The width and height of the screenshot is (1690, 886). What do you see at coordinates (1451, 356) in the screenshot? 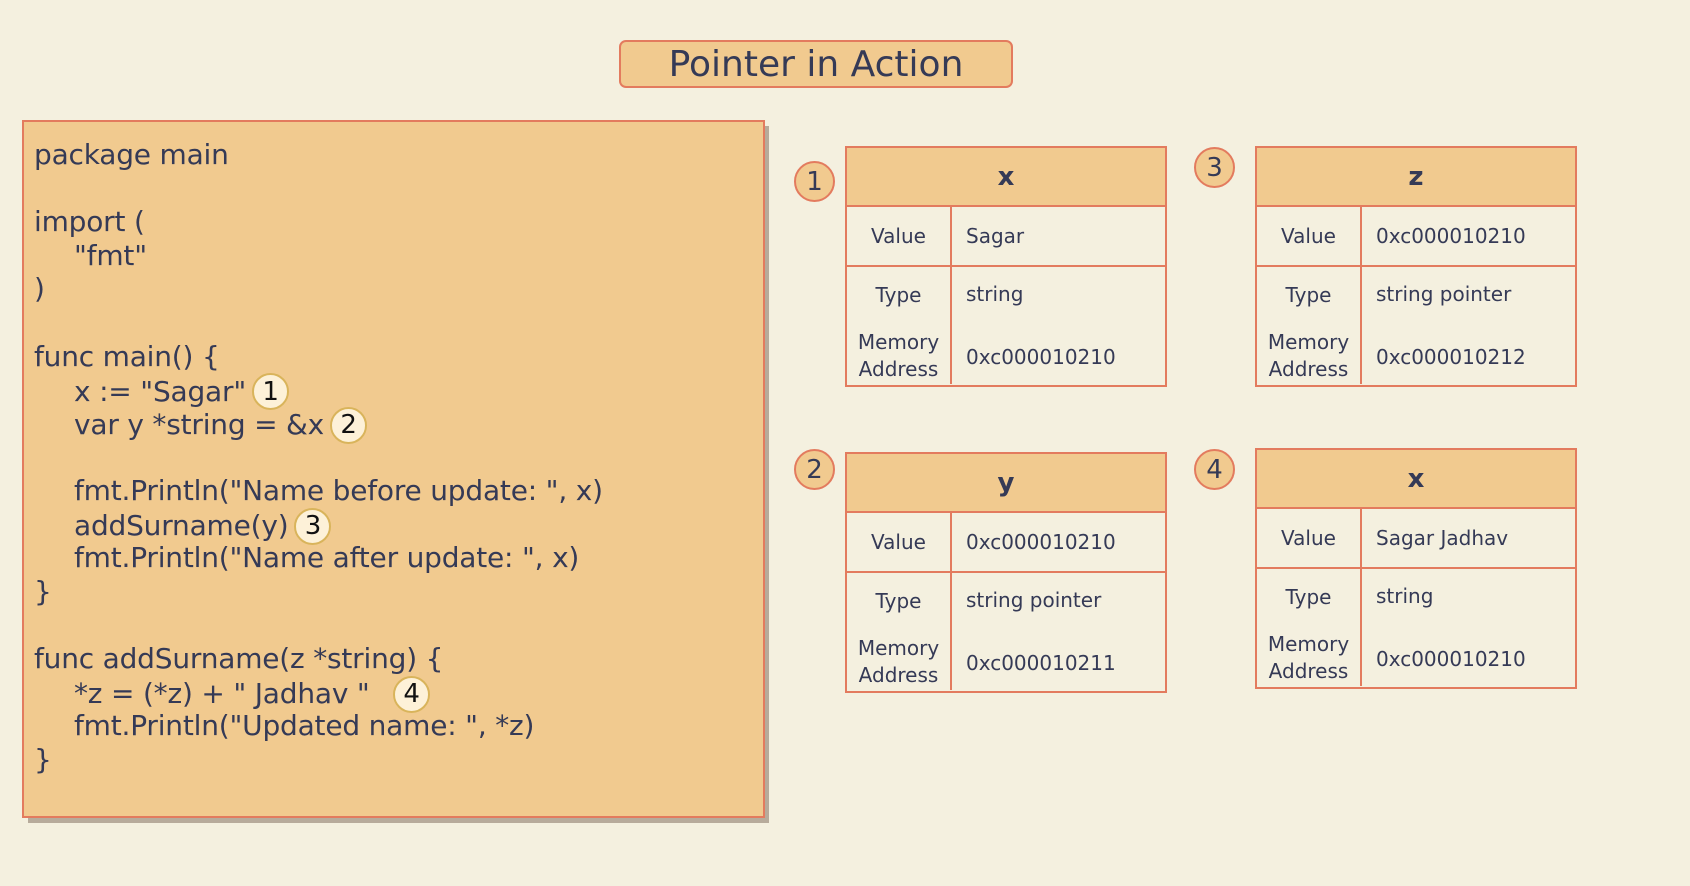
I see `address-text: 0xc000010212` at bounding box center [1451, 356].